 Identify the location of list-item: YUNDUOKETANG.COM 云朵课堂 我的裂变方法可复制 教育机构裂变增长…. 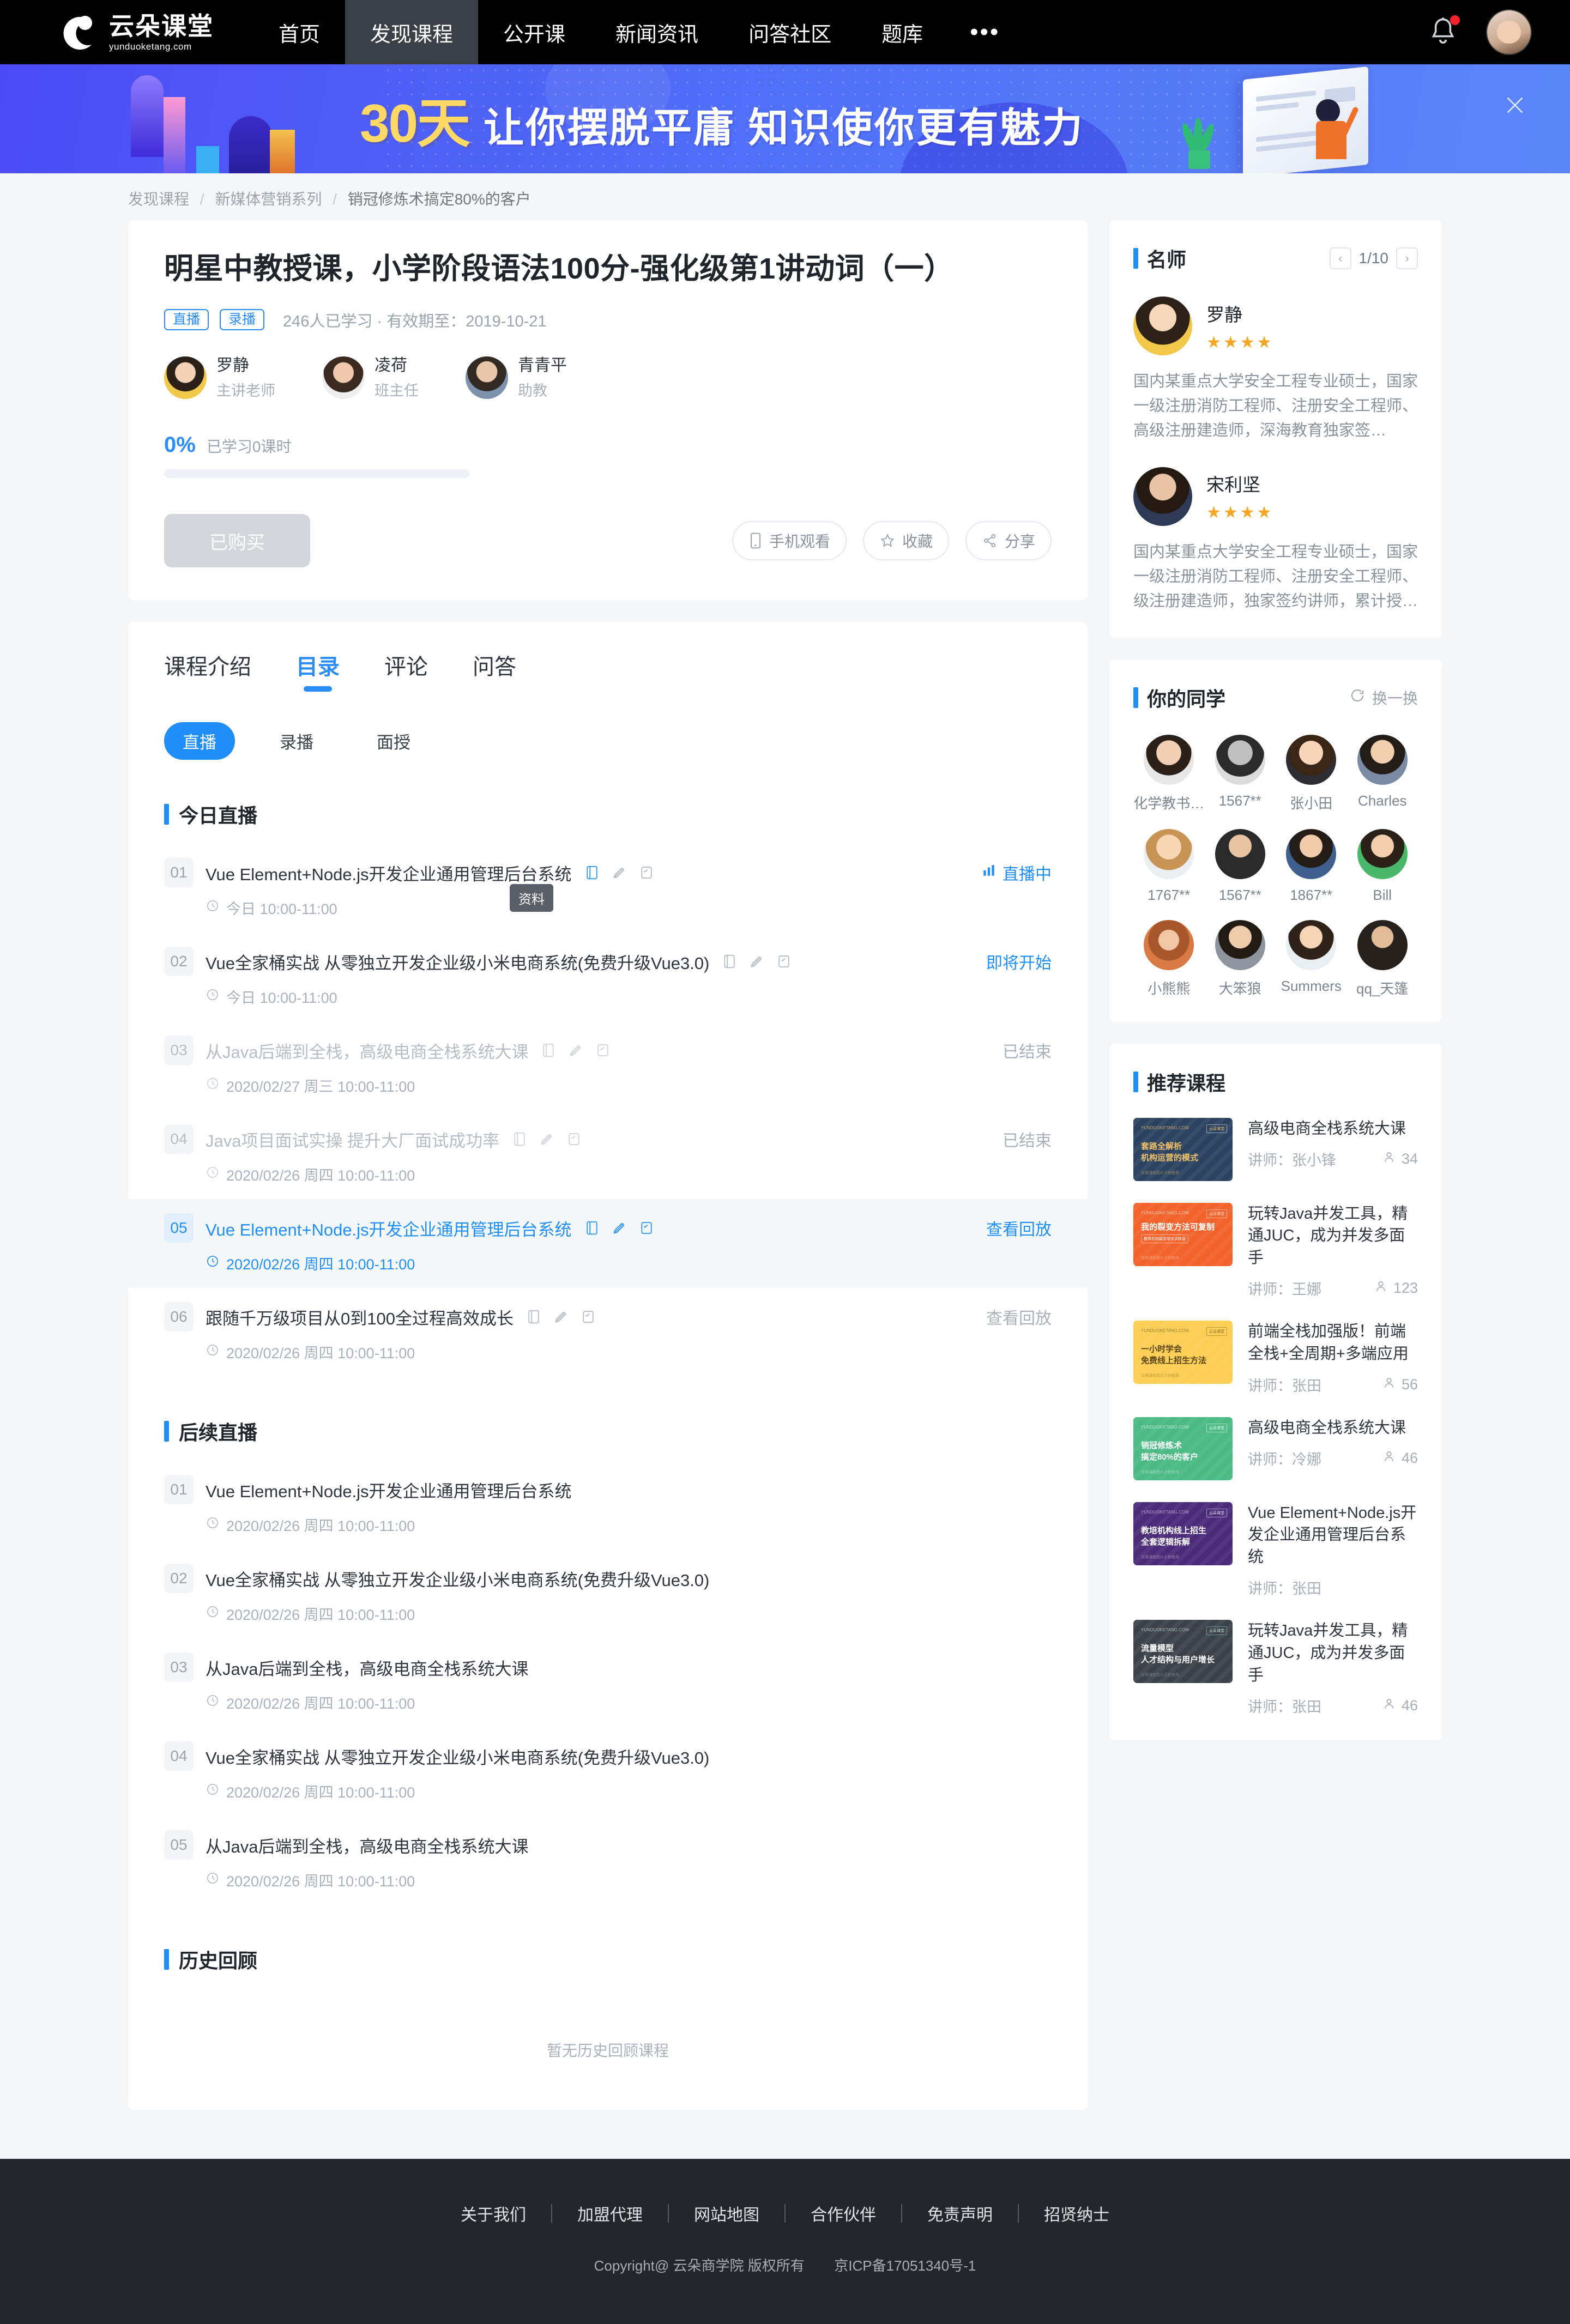
(1275, 1250).